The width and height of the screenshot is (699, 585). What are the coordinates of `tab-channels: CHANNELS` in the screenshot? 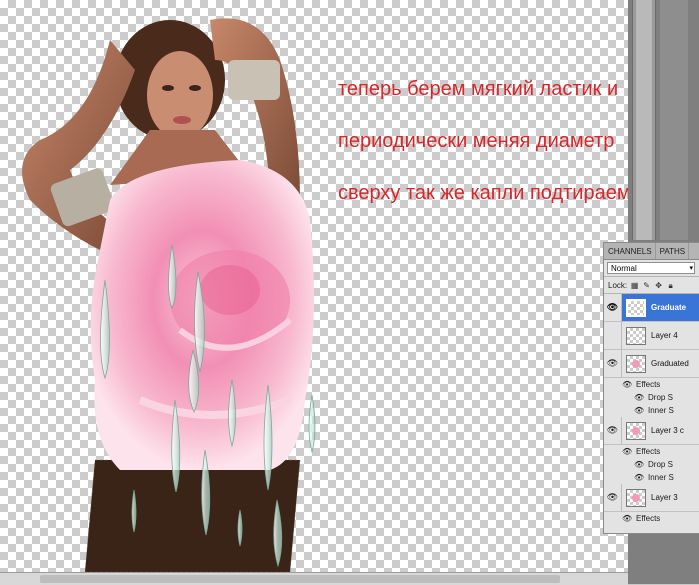 It's located at (630, 251).